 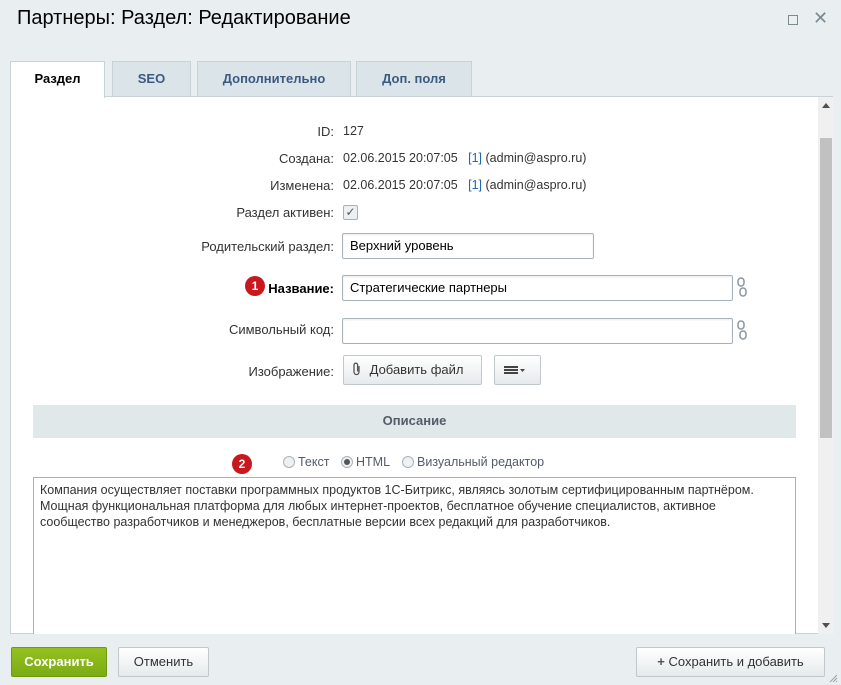 I want to click on modified-label: Изменена:, so click(x=302, y=185).